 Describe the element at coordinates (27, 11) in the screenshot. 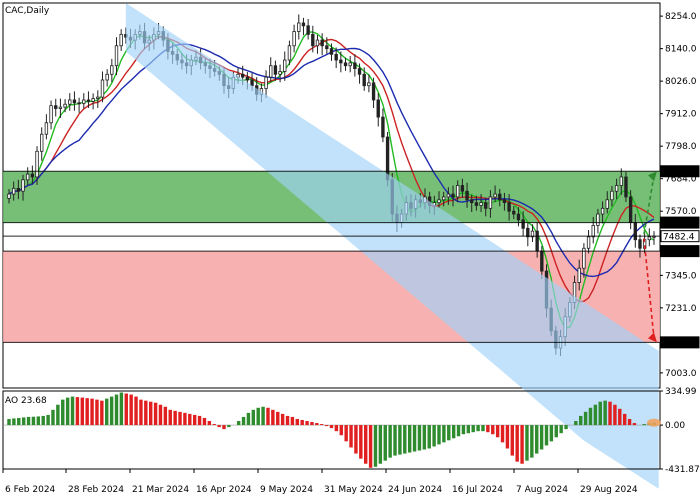

I see `main-chart-title: CAC,Daily` at that location.